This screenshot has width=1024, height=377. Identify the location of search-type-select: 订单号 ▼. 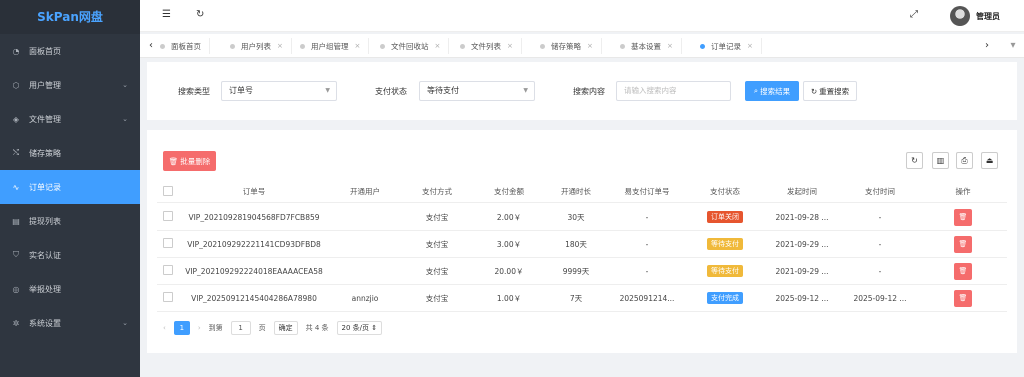
(279, 91).